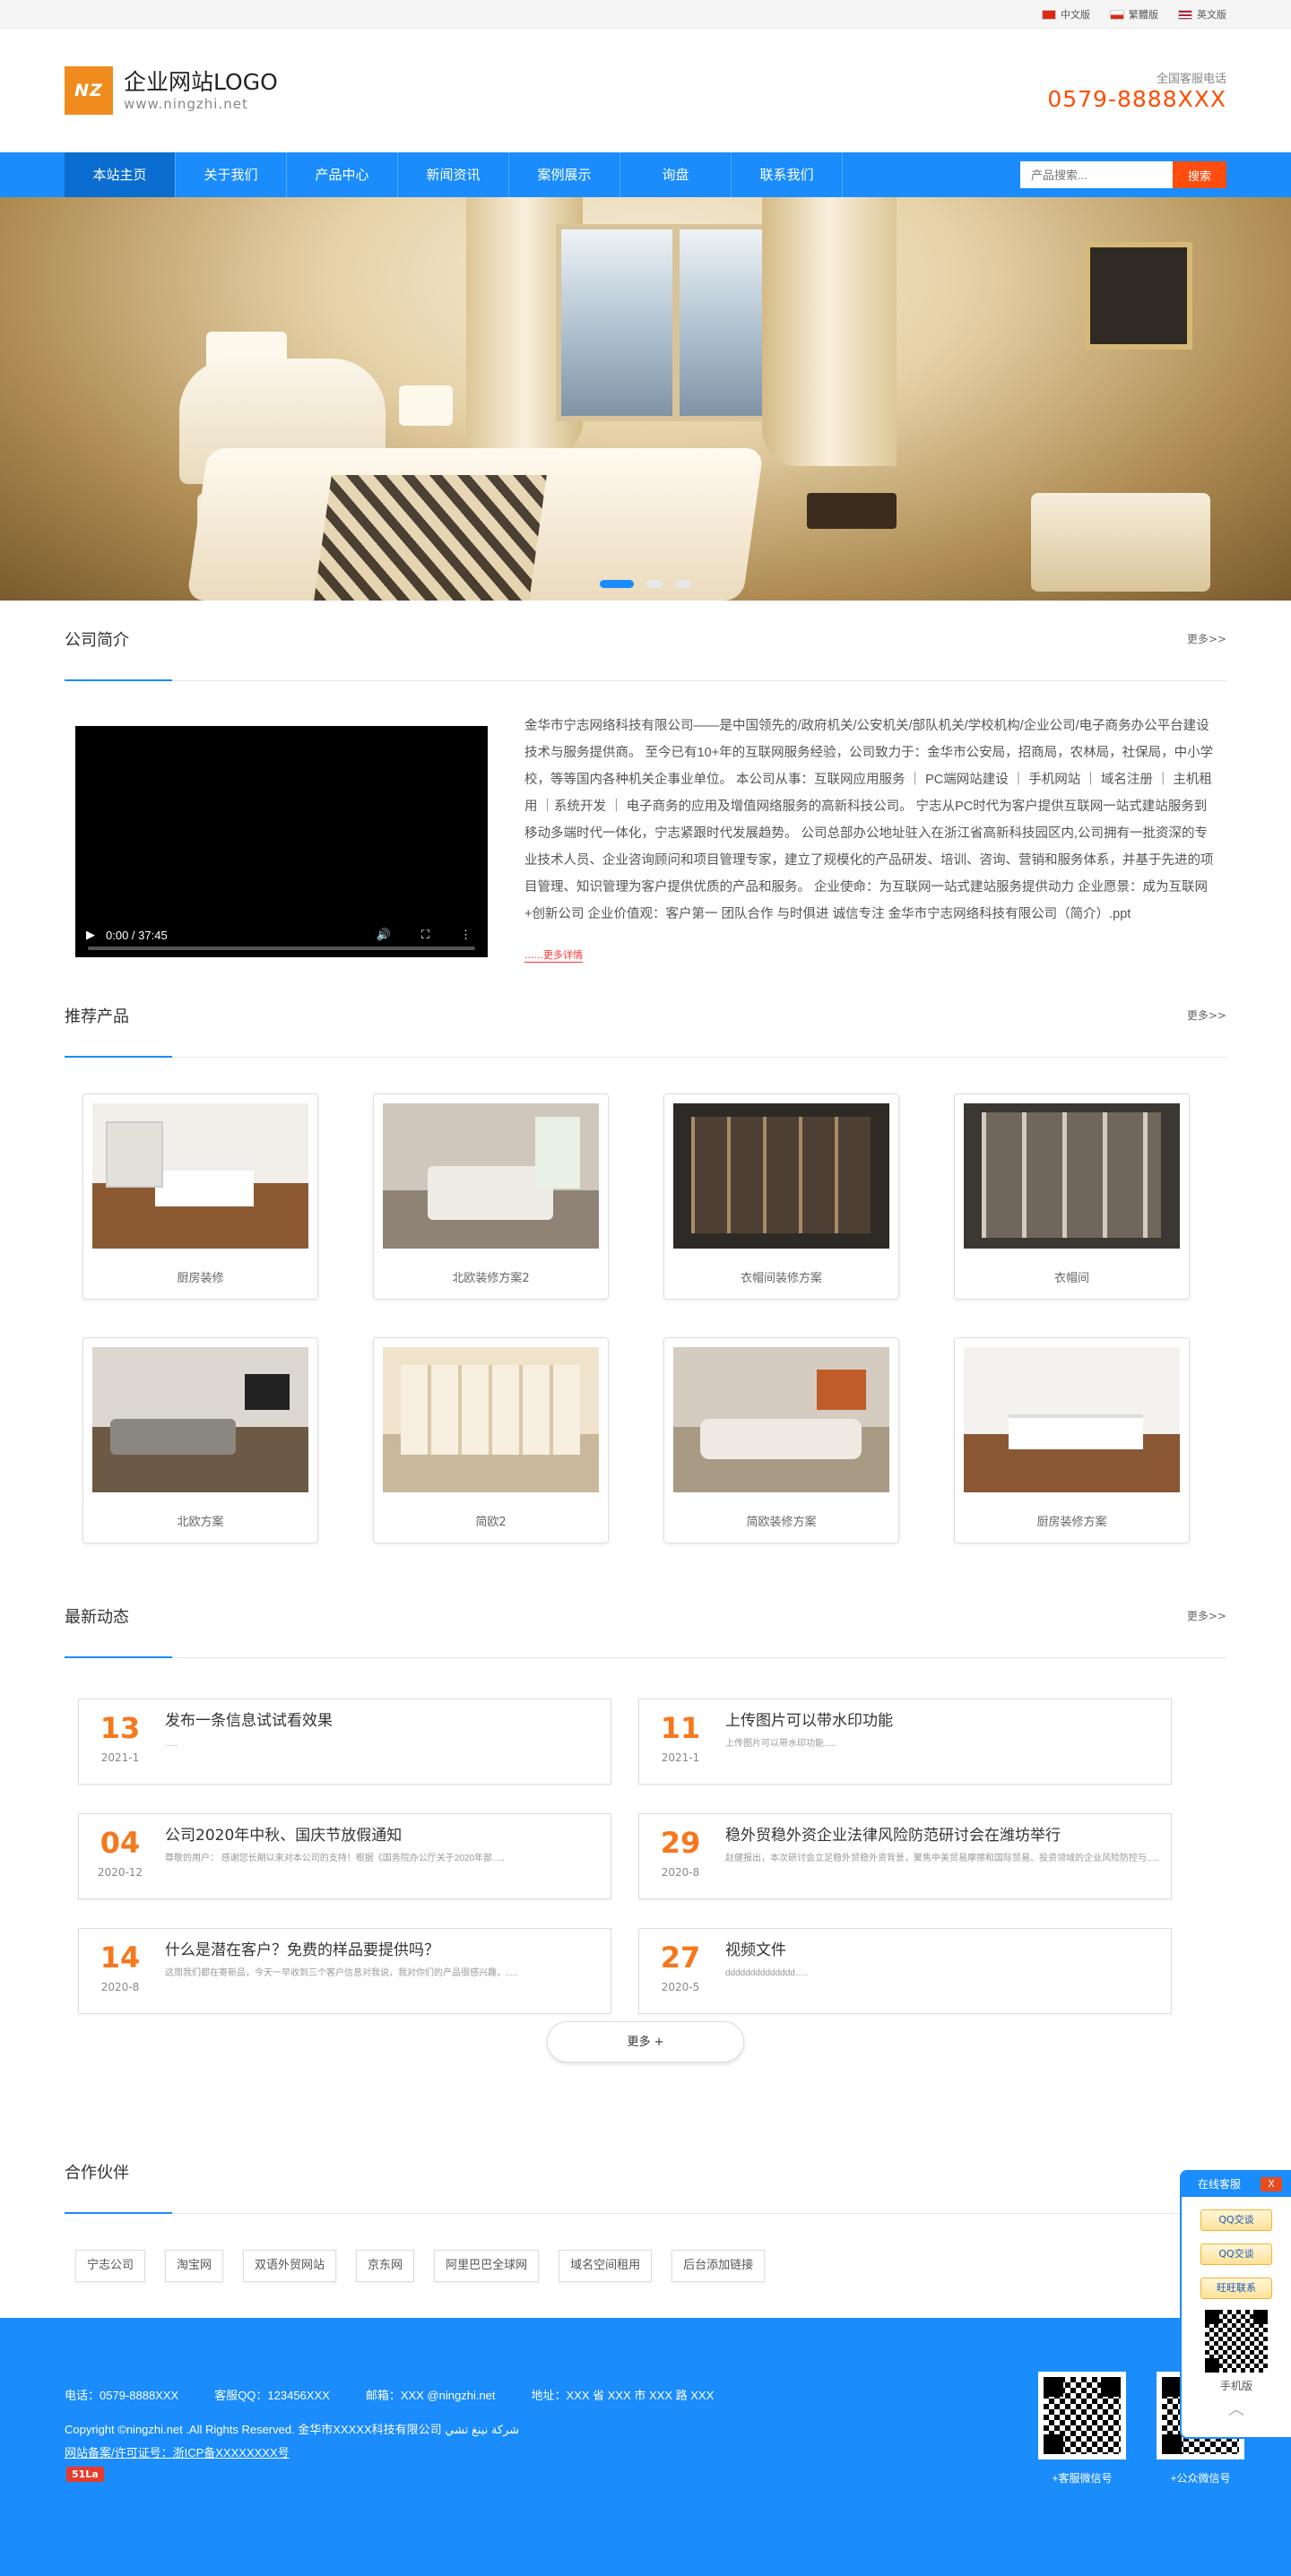 This screenshot has height=2576, width=1291. I want to click on product-name: 厨房装修, so click(200, 1276).